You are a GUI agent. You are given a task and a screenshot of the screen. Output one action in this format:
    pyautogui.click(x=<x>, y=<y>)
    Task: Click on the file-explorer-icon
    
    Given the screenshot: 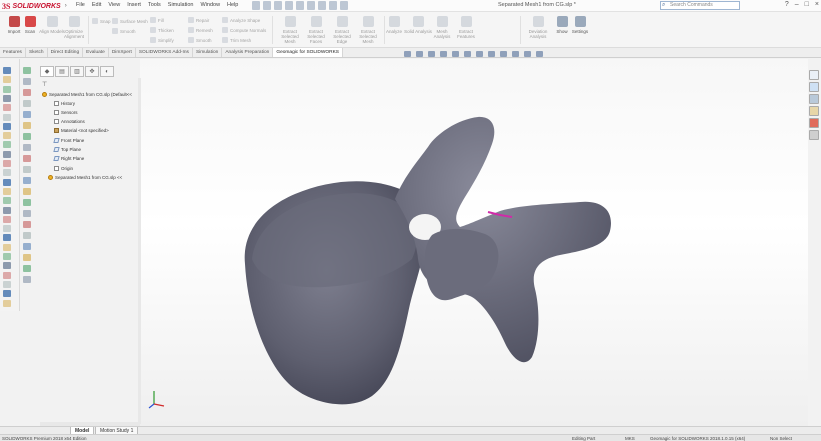 What is the action you would take?
    pyautogui.click(x=814, y=99)
    